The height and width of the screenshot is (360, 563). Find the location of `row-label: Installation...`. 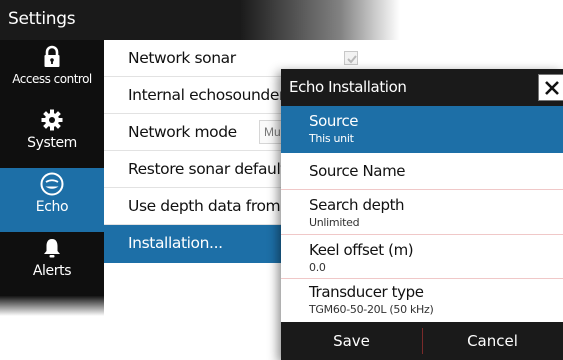

row-label: Installation... is located at coordinates (175, 243).